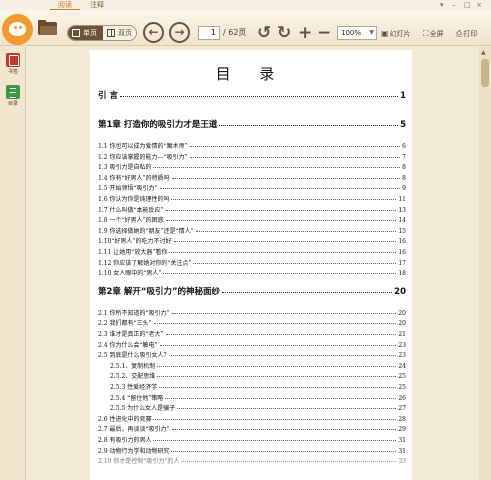 The width and height of the screenshot is (491, 480). What do you see at coordinates (402, 430) in the screenshot?
I see `toc-page-number: 29` at bounding box center [402, 430].